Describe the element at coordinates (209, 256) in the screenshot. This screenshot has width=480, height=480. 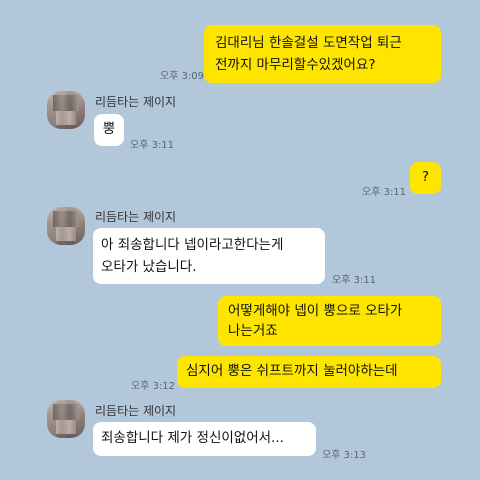
I see `their-message-bubble: 아 죄송합니다 넵이라고한다는게 오타가 났습니다.` at that location.